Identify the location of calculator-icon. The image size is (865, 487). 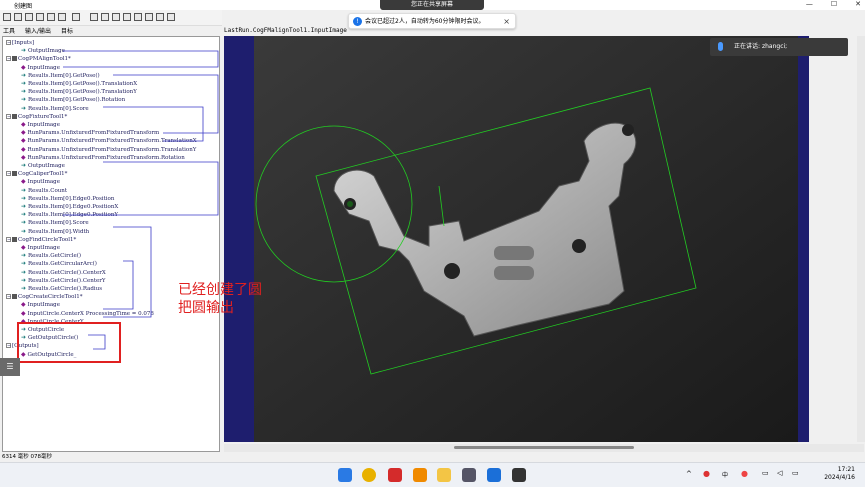
(519, 475).